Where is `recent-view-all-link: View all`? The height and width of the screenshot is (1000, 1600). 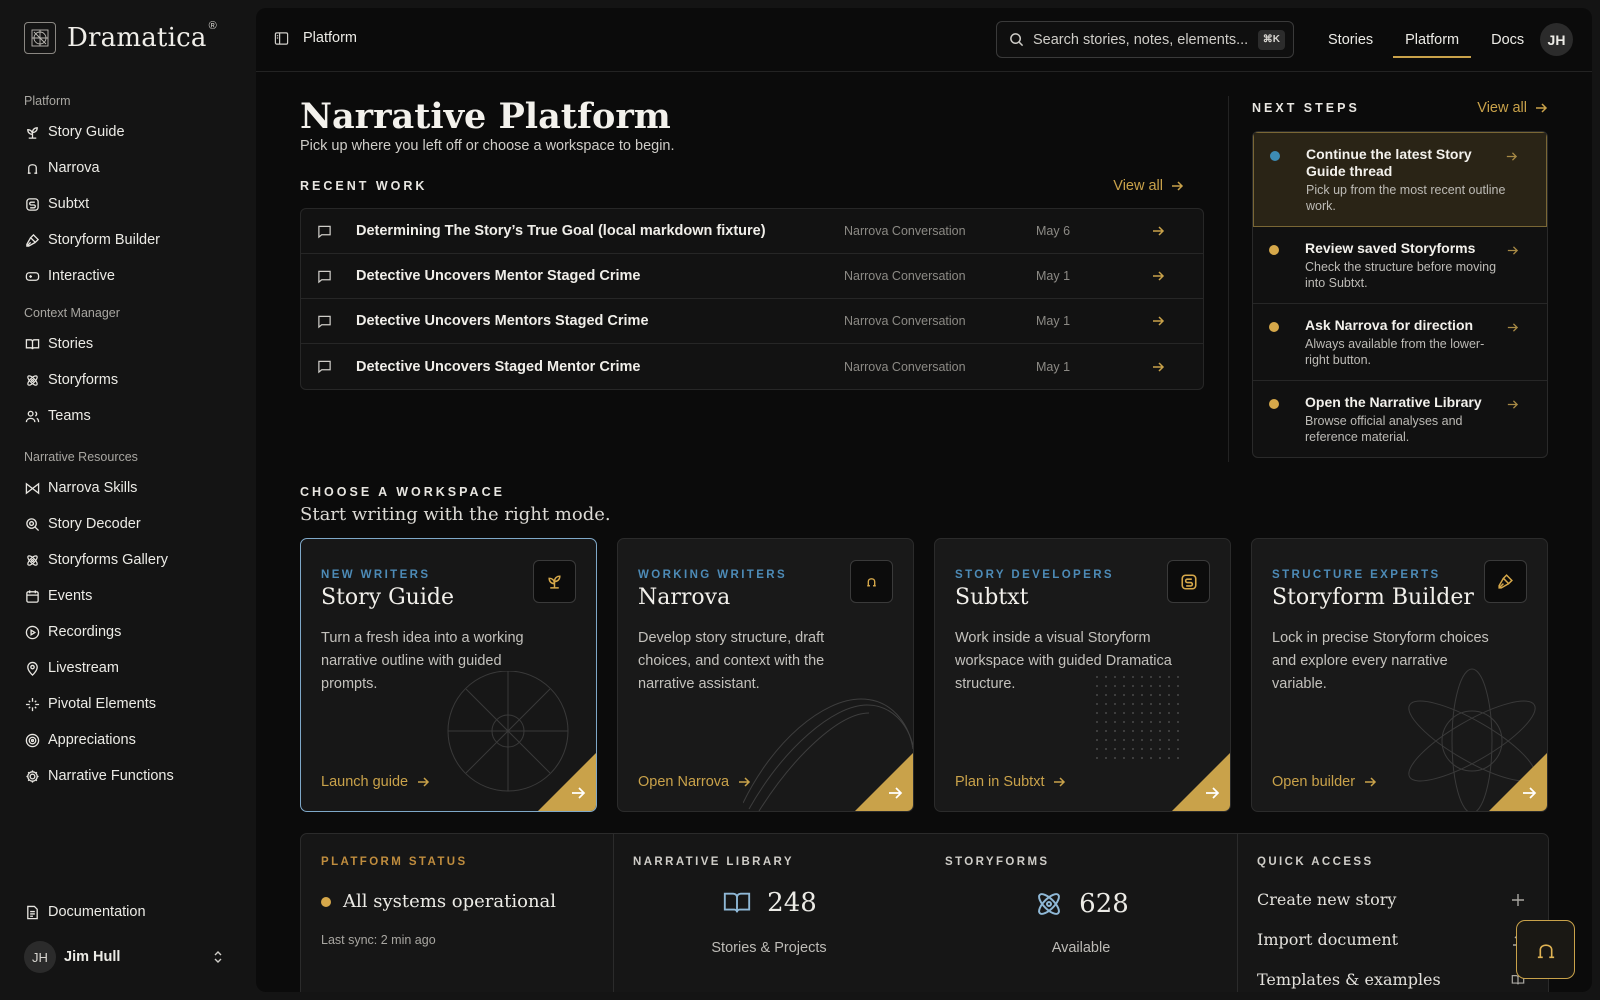
recent-view-all-link: View all is located at coordinates (1148, 186).